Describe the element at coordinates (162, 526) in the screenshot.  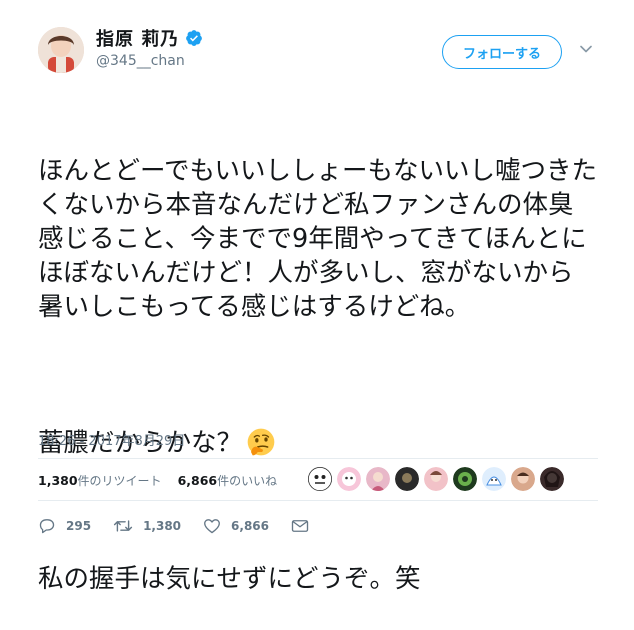
I see `retweet-action-count: 1,380` at that location.